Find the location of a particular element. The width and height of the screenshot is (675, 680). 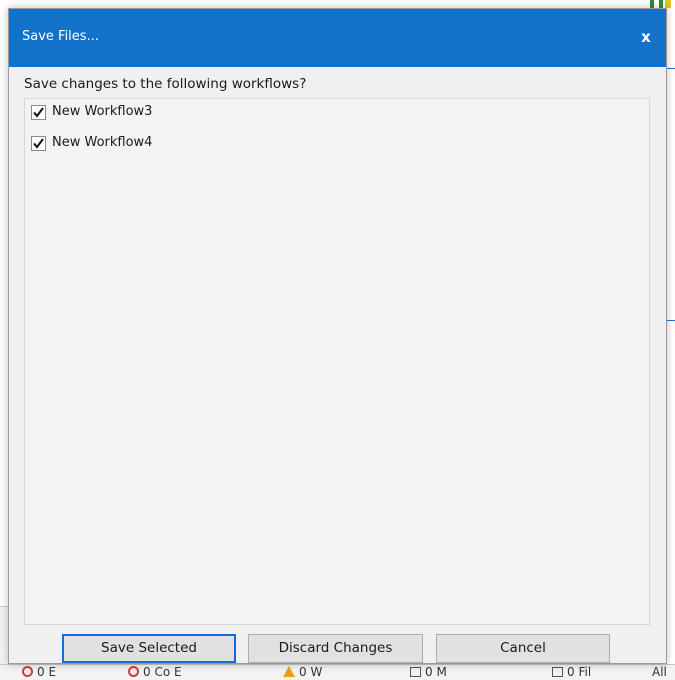

cancel-button: Cancel is located at coordinates (523, 648).